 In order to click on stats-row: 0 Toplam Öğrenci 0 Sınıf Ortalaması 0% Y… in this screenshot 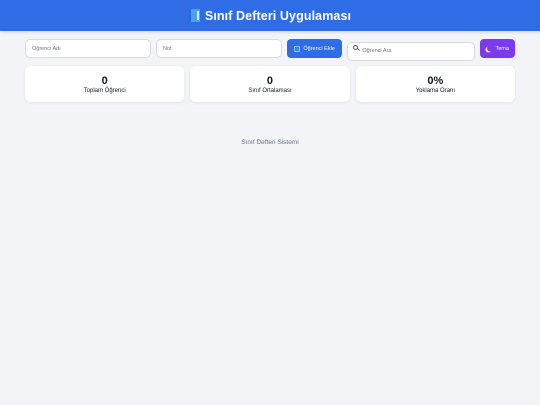, I will do `click(270, 84)`.